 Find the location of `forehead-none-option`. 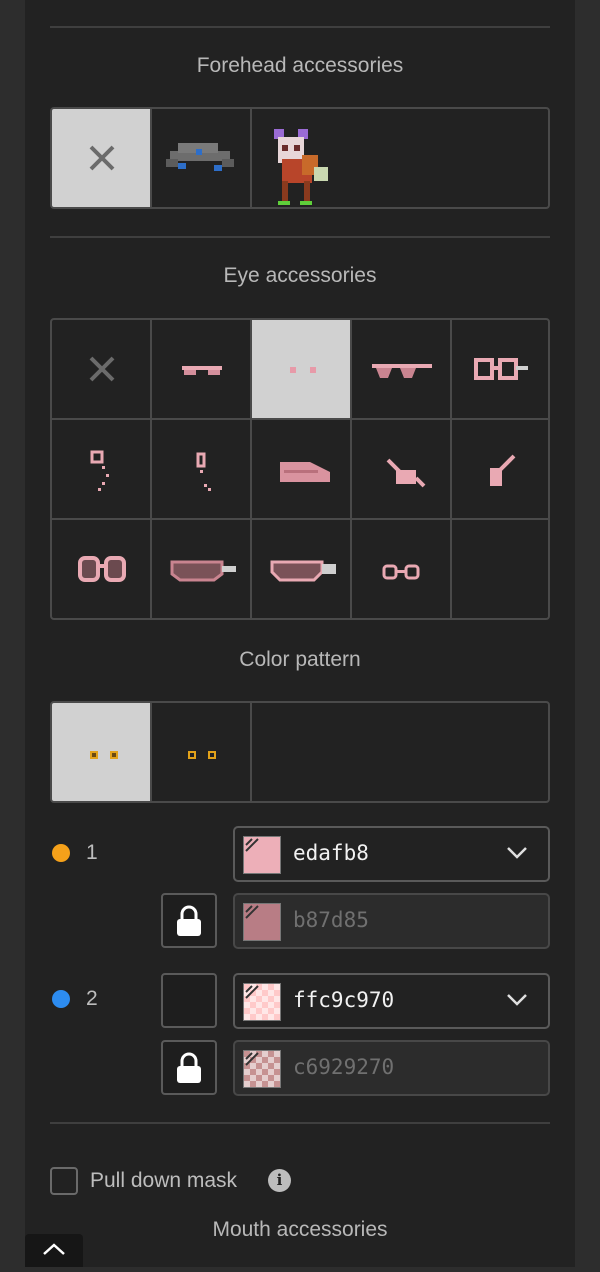

forehead-none-option is located at coordinates (101, 158).